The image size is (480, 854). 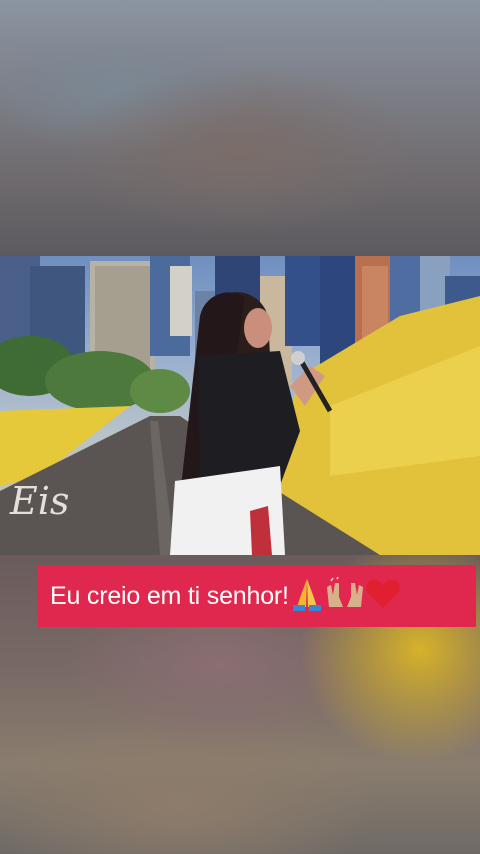 What do you see at coordinates (307, 596) in the screenshot?
I see `praying-hands-icon` at bounding box center [307, 596].